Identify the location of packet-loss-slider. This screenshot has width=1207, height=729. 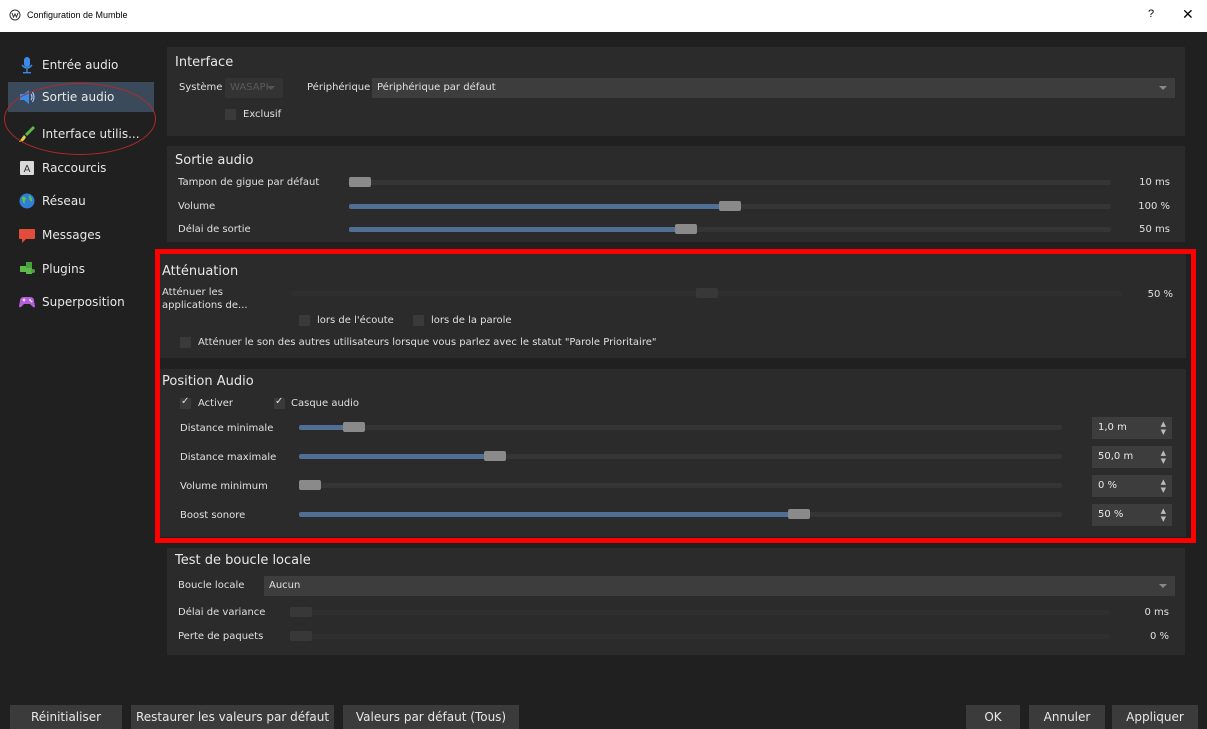
(700, 636).